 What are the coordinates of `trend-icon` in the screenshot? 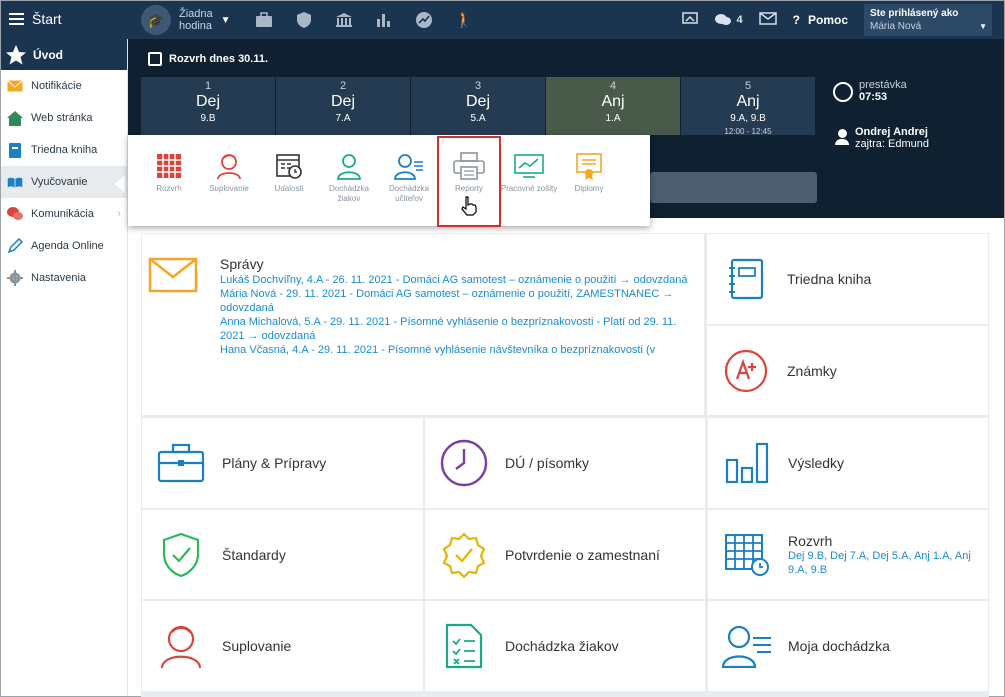 It's located at (424, 20).